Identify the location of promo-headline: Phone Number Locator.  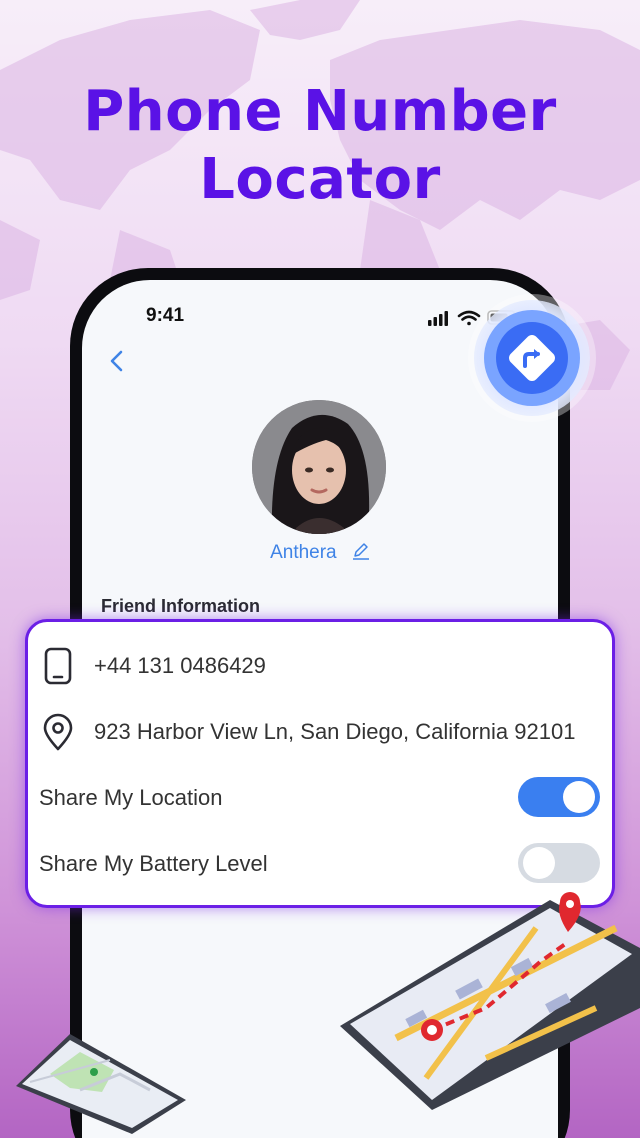
(320, 146).